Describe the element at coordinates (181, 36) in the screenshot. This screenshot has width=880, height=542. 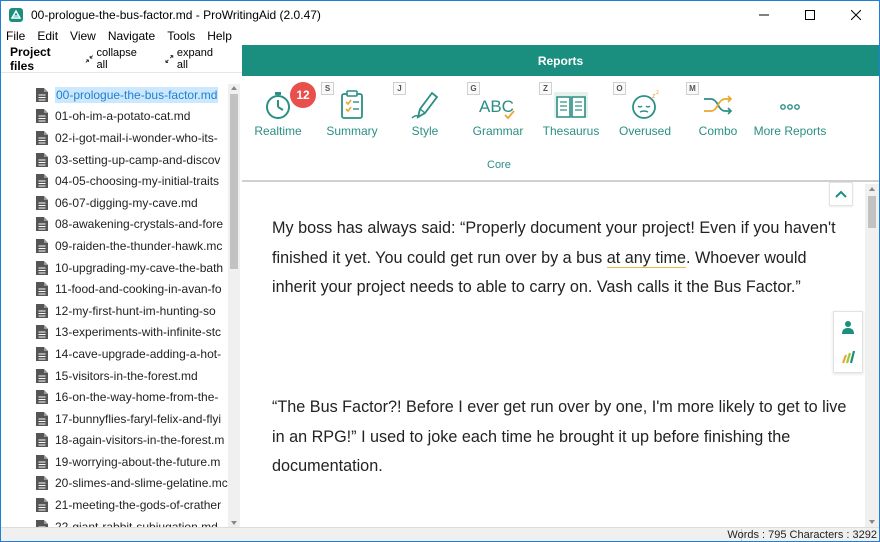
I see `menu-tools: Tools` at that location.